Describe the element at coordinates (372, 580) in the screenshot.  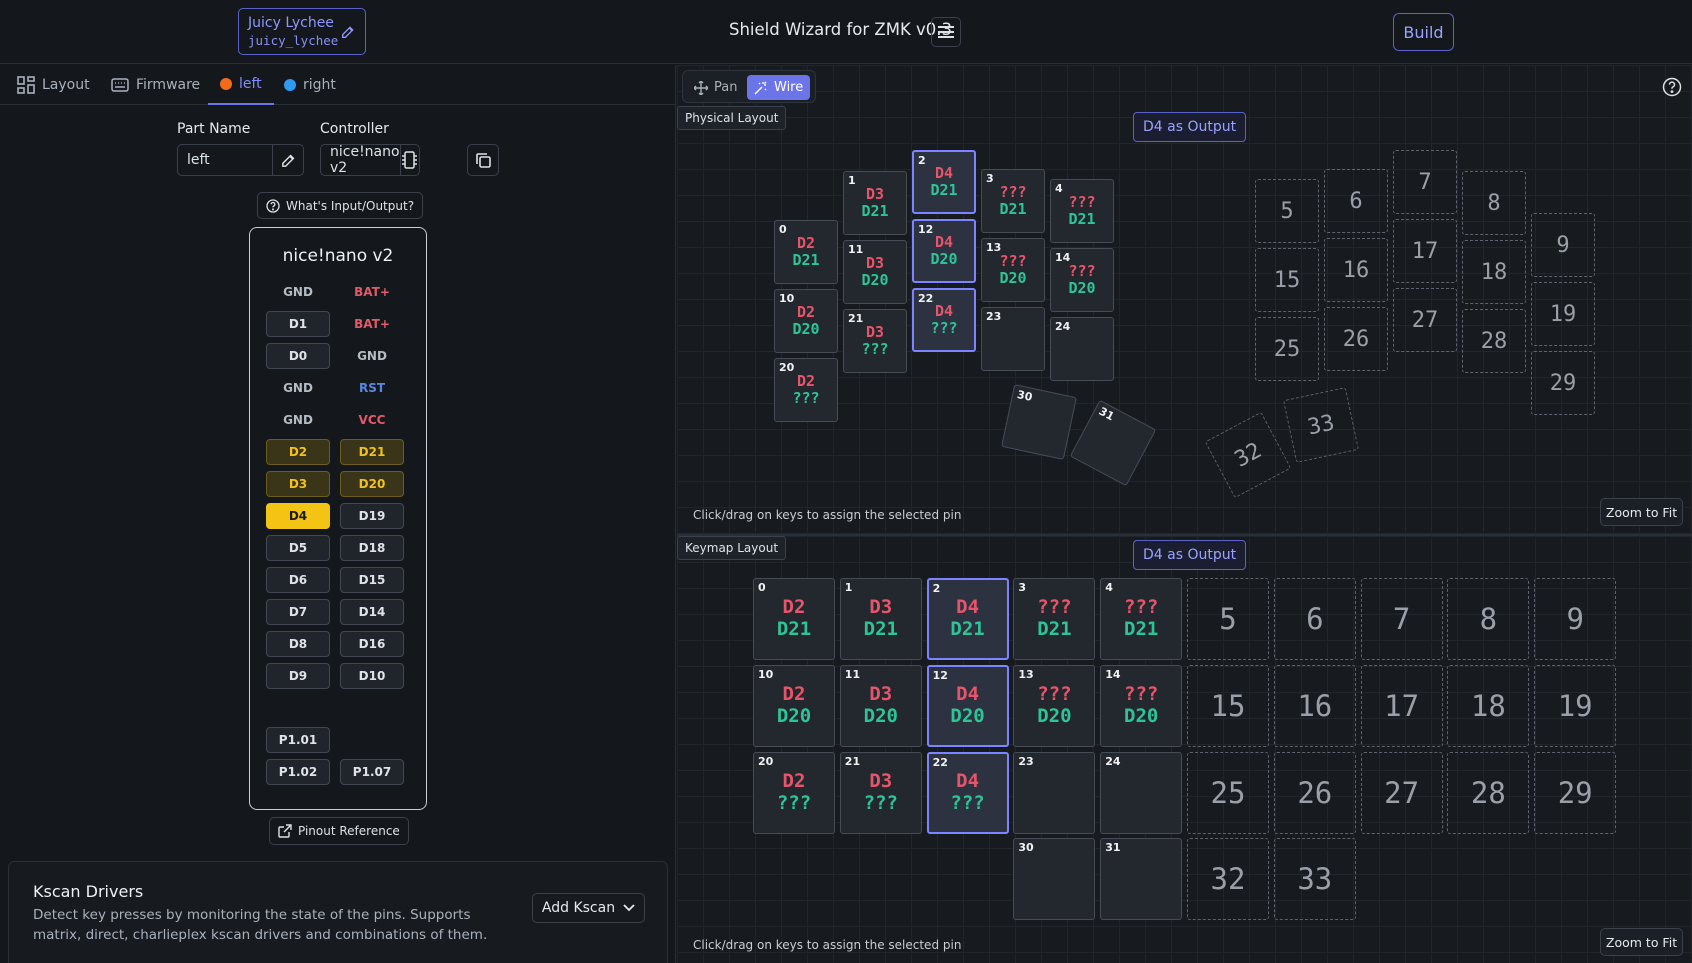
I see `pin-d15: D15` at that location.